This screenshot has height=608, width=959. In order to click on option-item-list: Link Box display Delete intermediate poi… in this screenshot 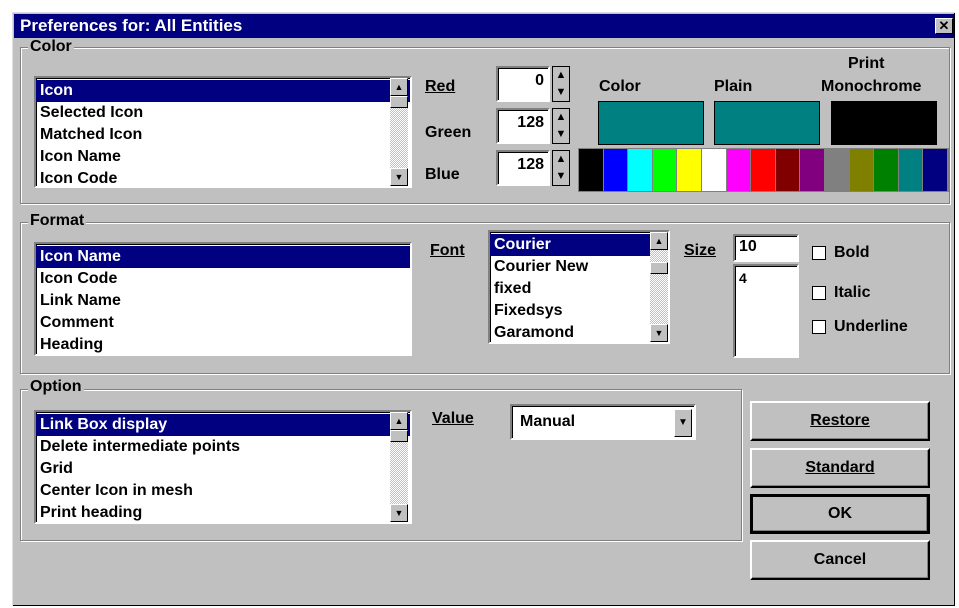, I will do `click(223, 467)`.